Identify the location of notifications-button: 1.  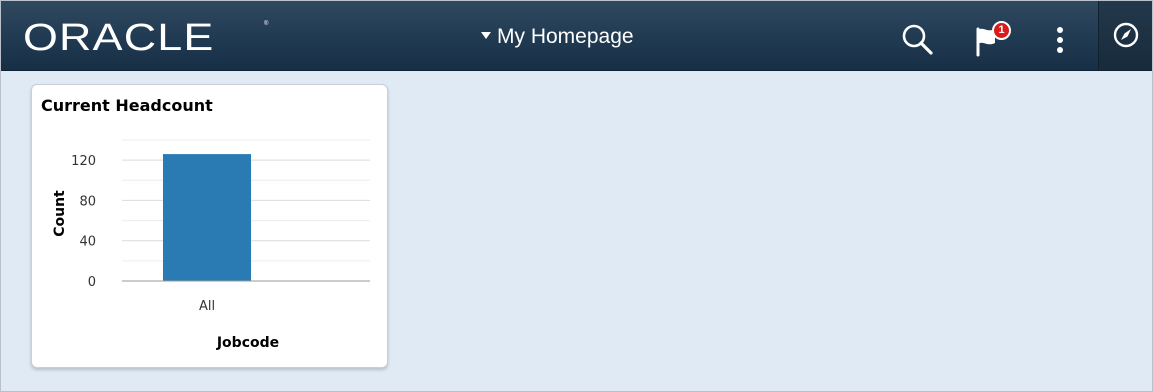
(996, 40).